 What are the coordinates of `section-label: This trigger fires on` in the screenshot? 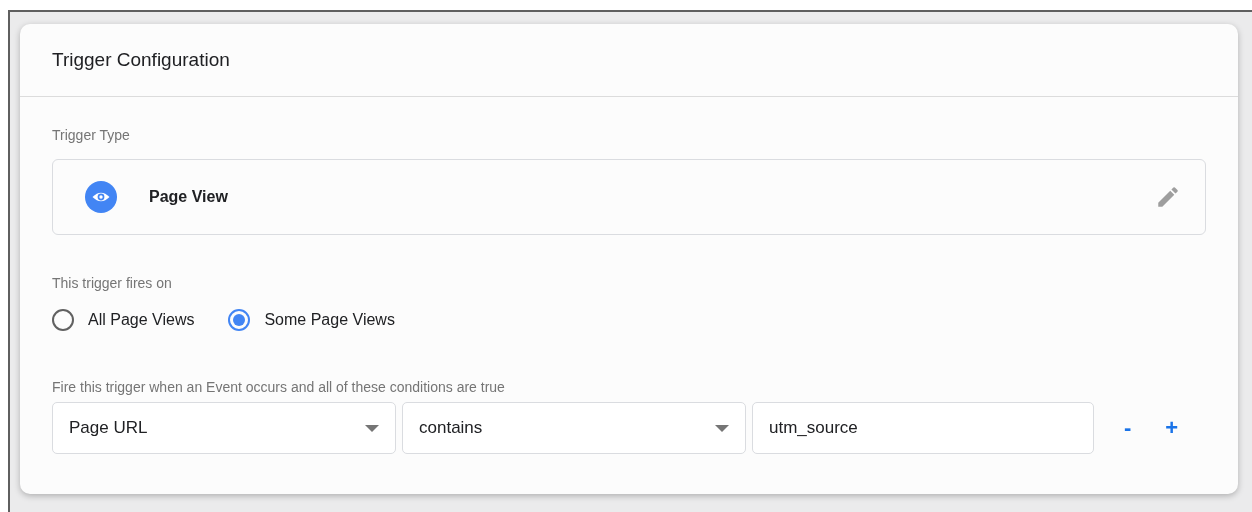 It's located at (112, 283).